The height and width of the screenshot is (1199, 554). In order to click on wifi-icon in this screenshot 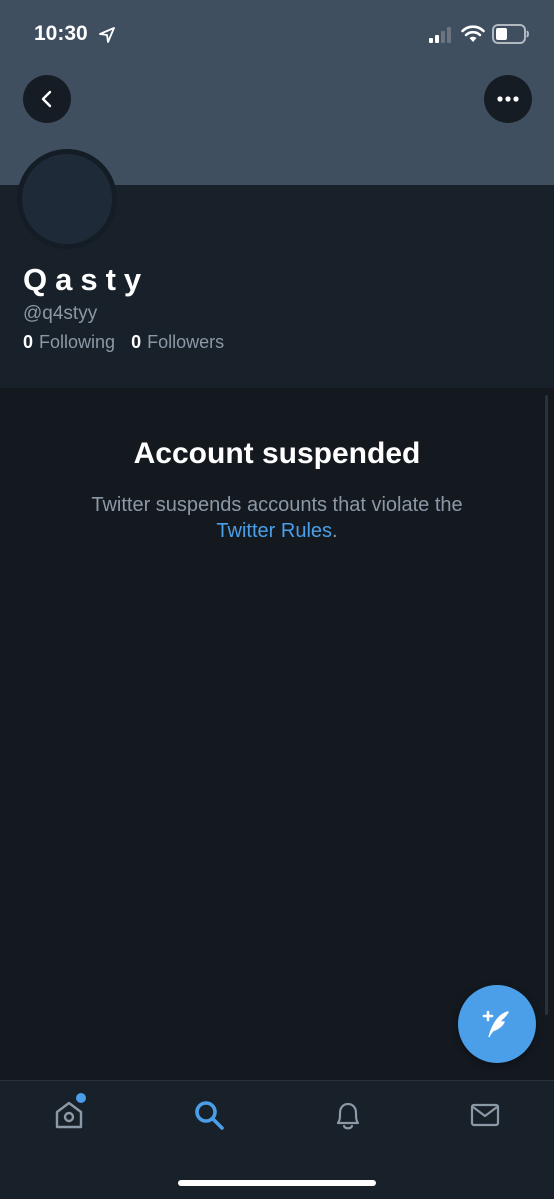, I will do `click(473, 33)`.